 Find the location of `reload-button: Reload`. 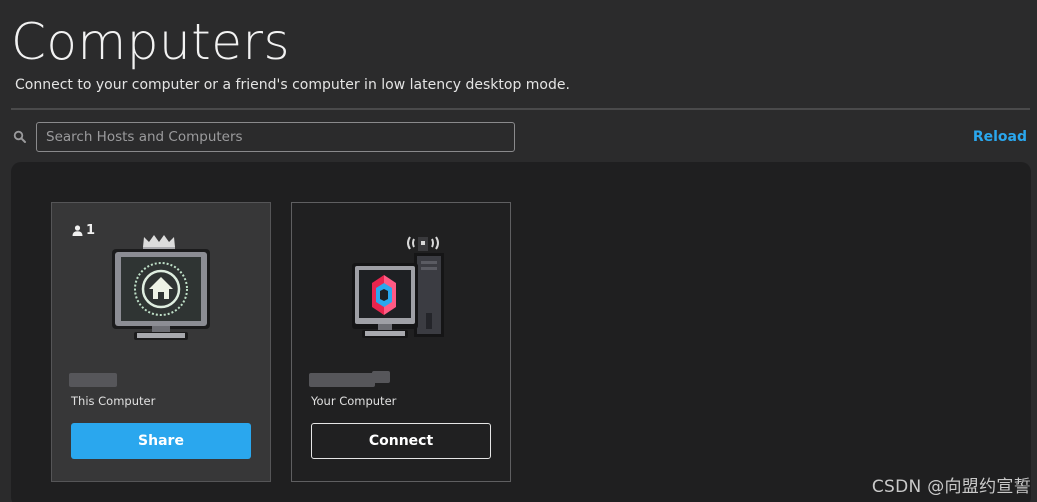

reload-button: Reload is located at coordinates (1000, 137).